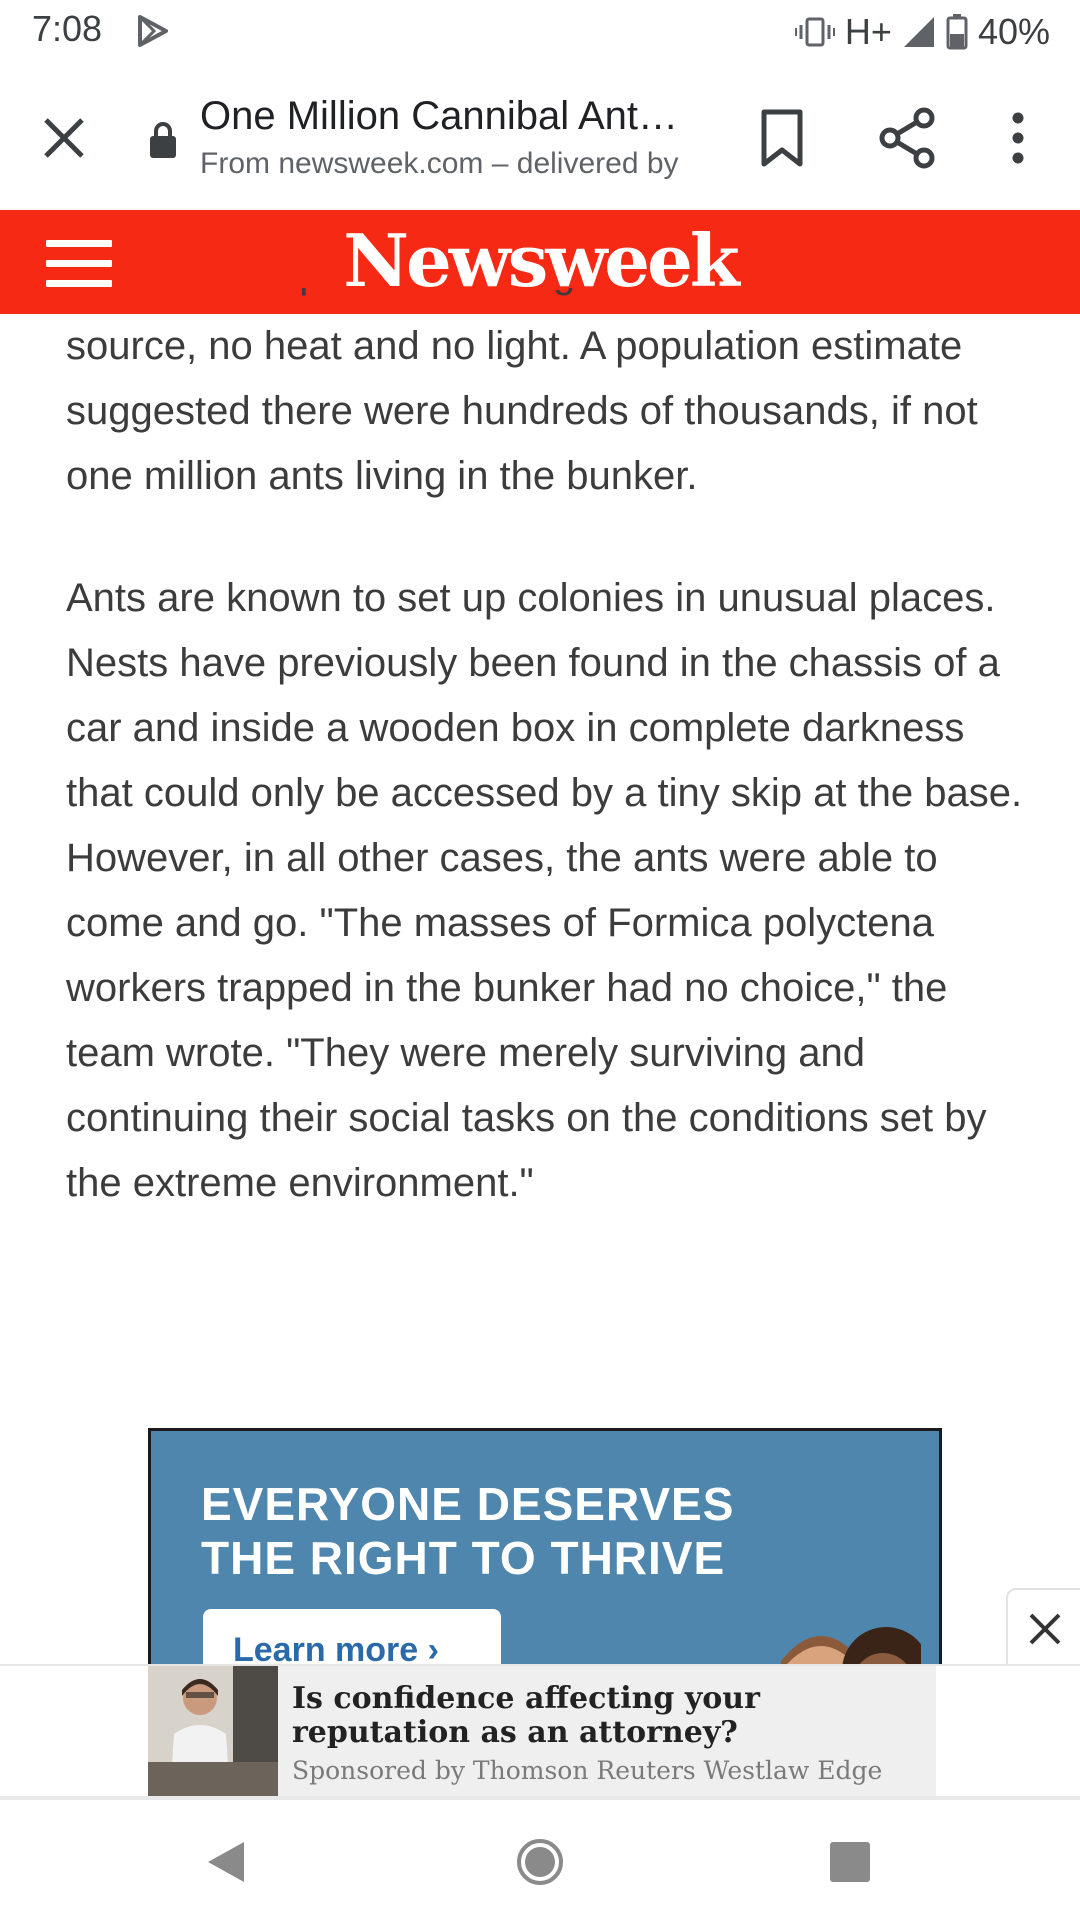  I want to click on ad-headline-line: THE RIGHT TO THRIVE, so click(463, 1558).